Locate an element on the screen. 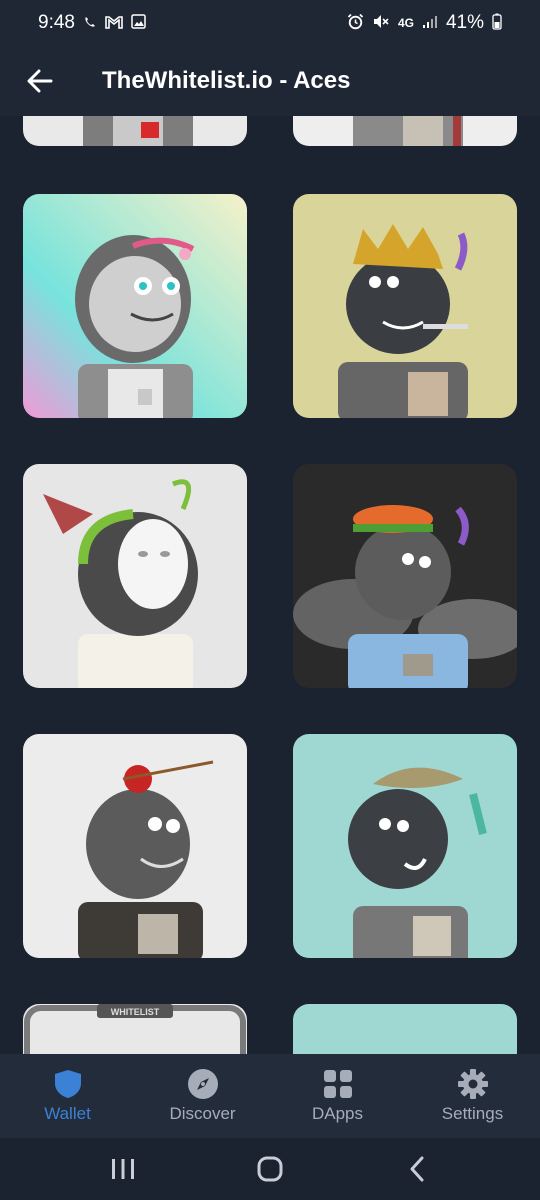  whitelist-badge-text: WHITELIST is located at coordinates (135, 1012).